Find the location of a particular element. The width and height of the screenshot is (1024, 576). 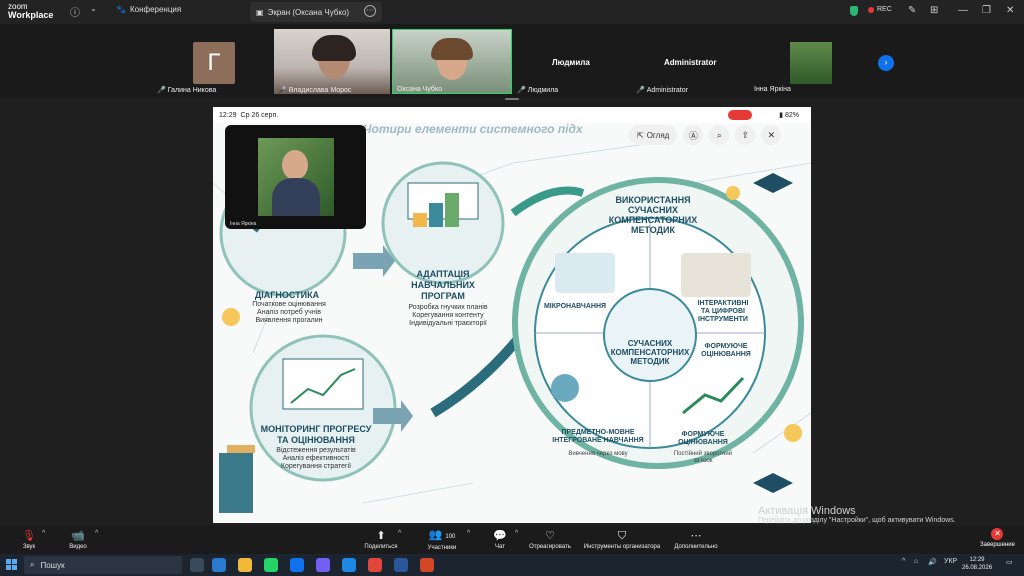

search-button: ⌕ is located at coordinates (719, 135).